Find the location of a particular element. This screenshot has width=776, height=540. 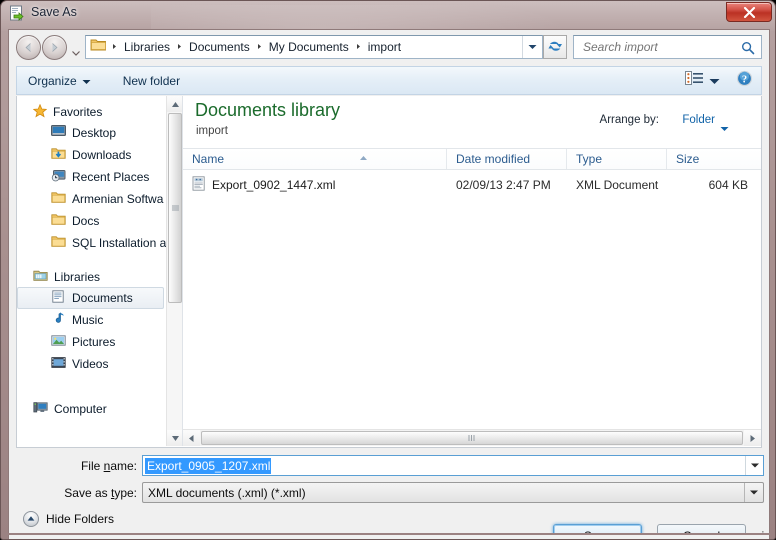

column-label: Size is located at coordinates (688, 159).